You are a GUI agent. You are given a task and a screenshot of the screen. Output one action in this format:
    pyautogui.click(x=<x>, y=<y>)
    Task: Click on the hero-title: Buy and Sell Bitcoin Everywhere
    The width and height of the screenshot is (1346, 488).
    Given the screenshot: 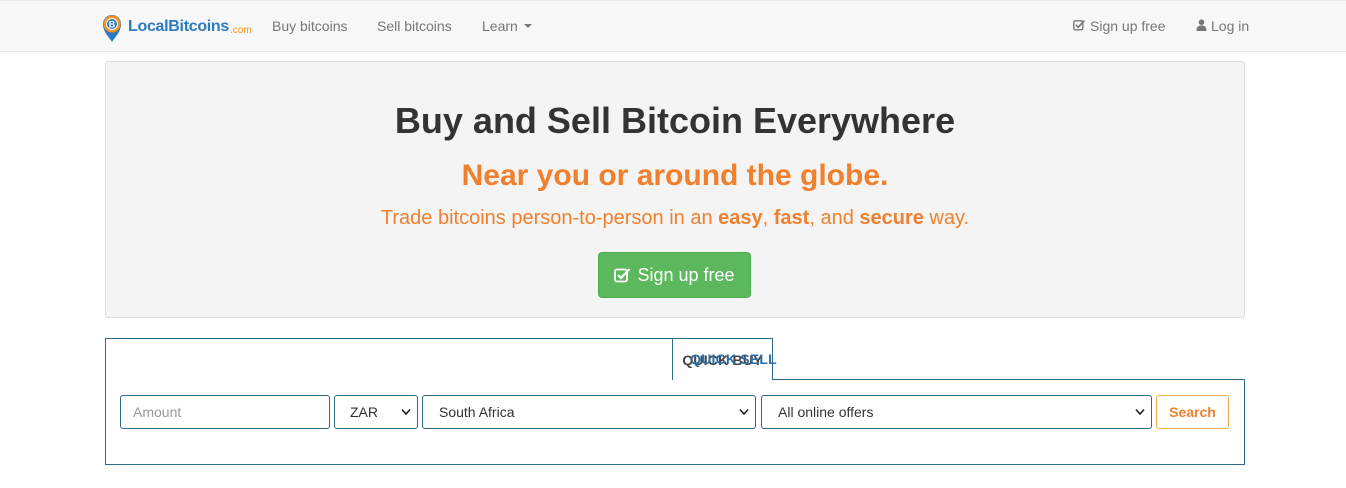 What is the action you would take?
    pyautogui.click(x=675, y=120)
    